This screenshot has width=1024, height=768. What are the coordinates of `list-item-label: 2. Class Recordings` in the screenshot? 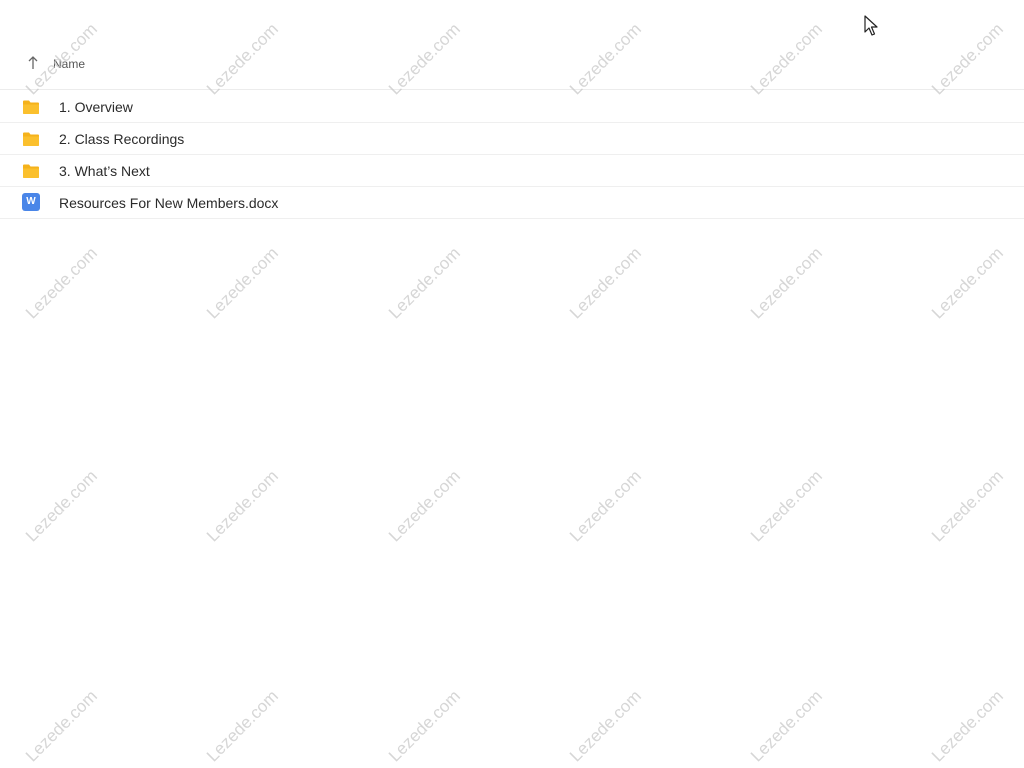 It's located at (122, 139).